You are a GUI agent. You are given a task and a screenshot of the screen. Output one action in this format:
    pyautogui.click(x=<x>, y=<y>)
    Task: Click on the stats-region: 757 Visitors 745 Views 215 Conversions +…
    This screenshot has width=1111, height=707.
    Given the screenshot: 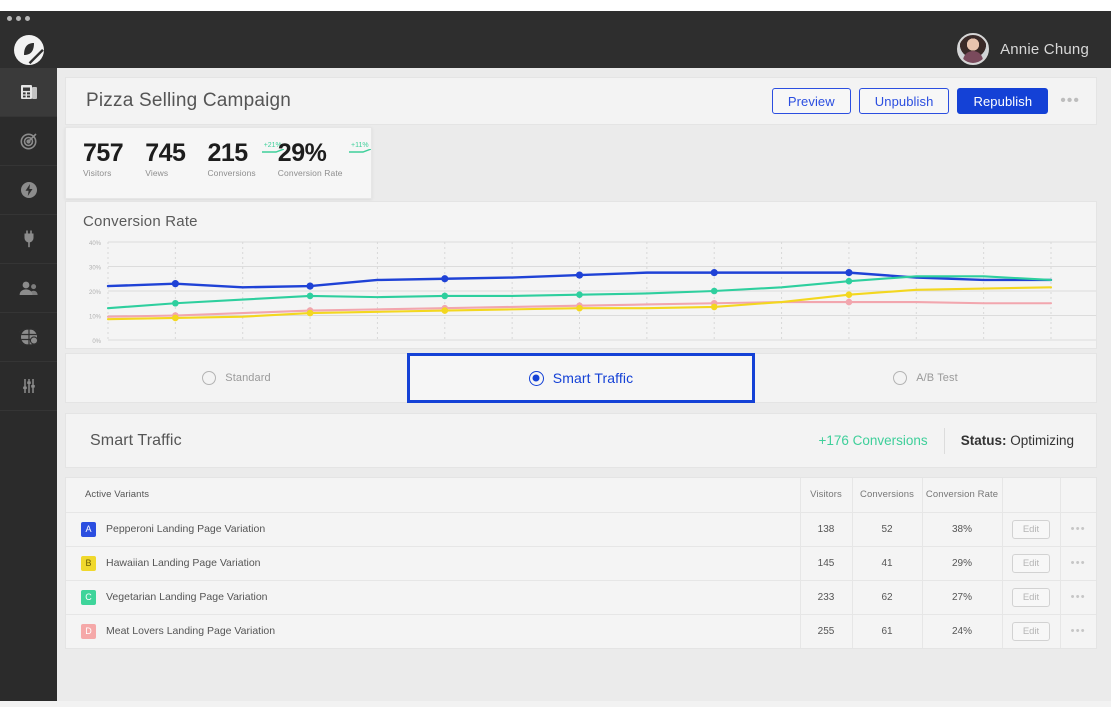 What is the action you would take?
    pyautogui.click(x=581, y=162)
    